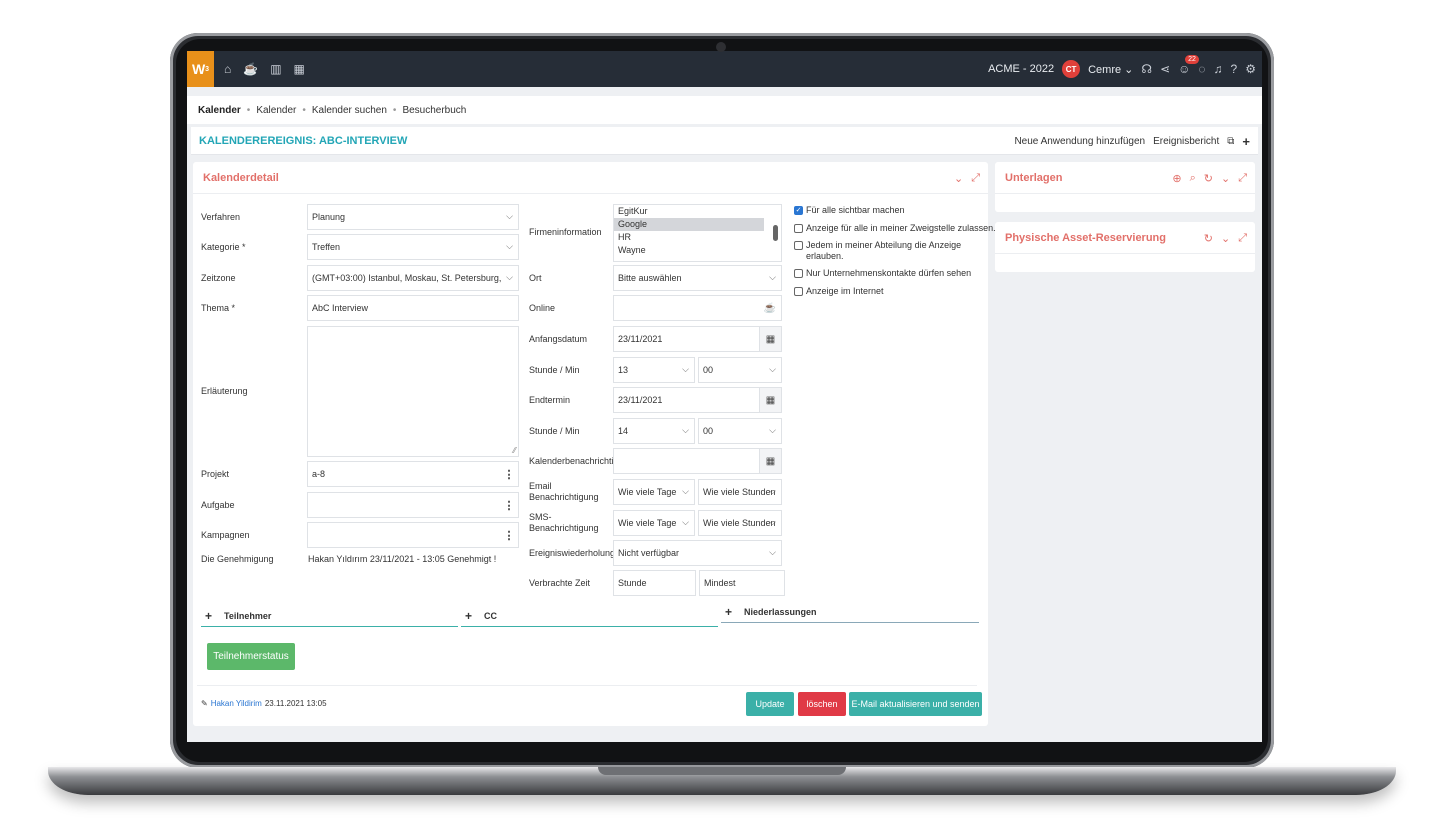 The image size is (1449, 838). What do you see at coordinates (264, 703) in the screenshot?
I see `author-info: ✎ Hakan Yildirim 23.11.2021 13:05` at bounding box center [264, 703].